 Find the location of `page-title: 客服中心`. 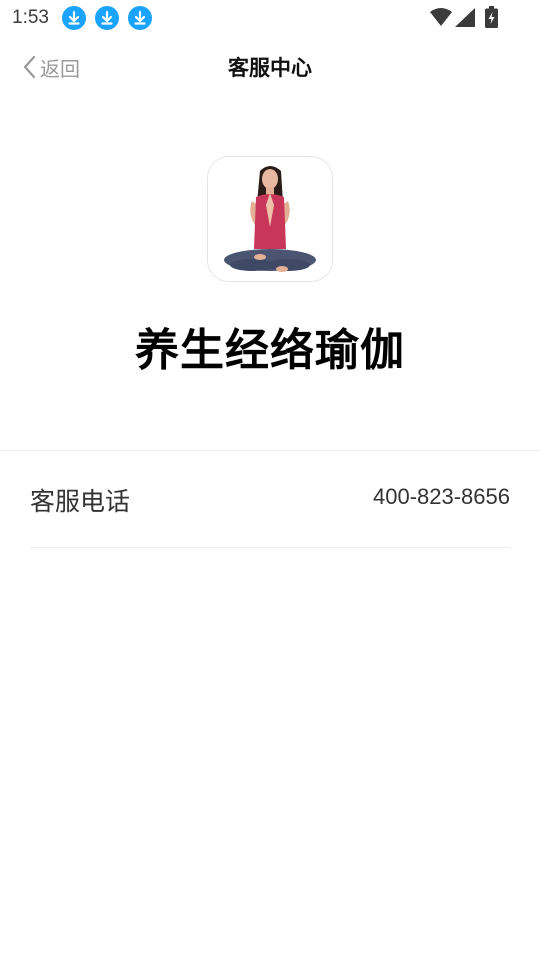

page-title: 客服中心 is located at coordinates (270, 68).